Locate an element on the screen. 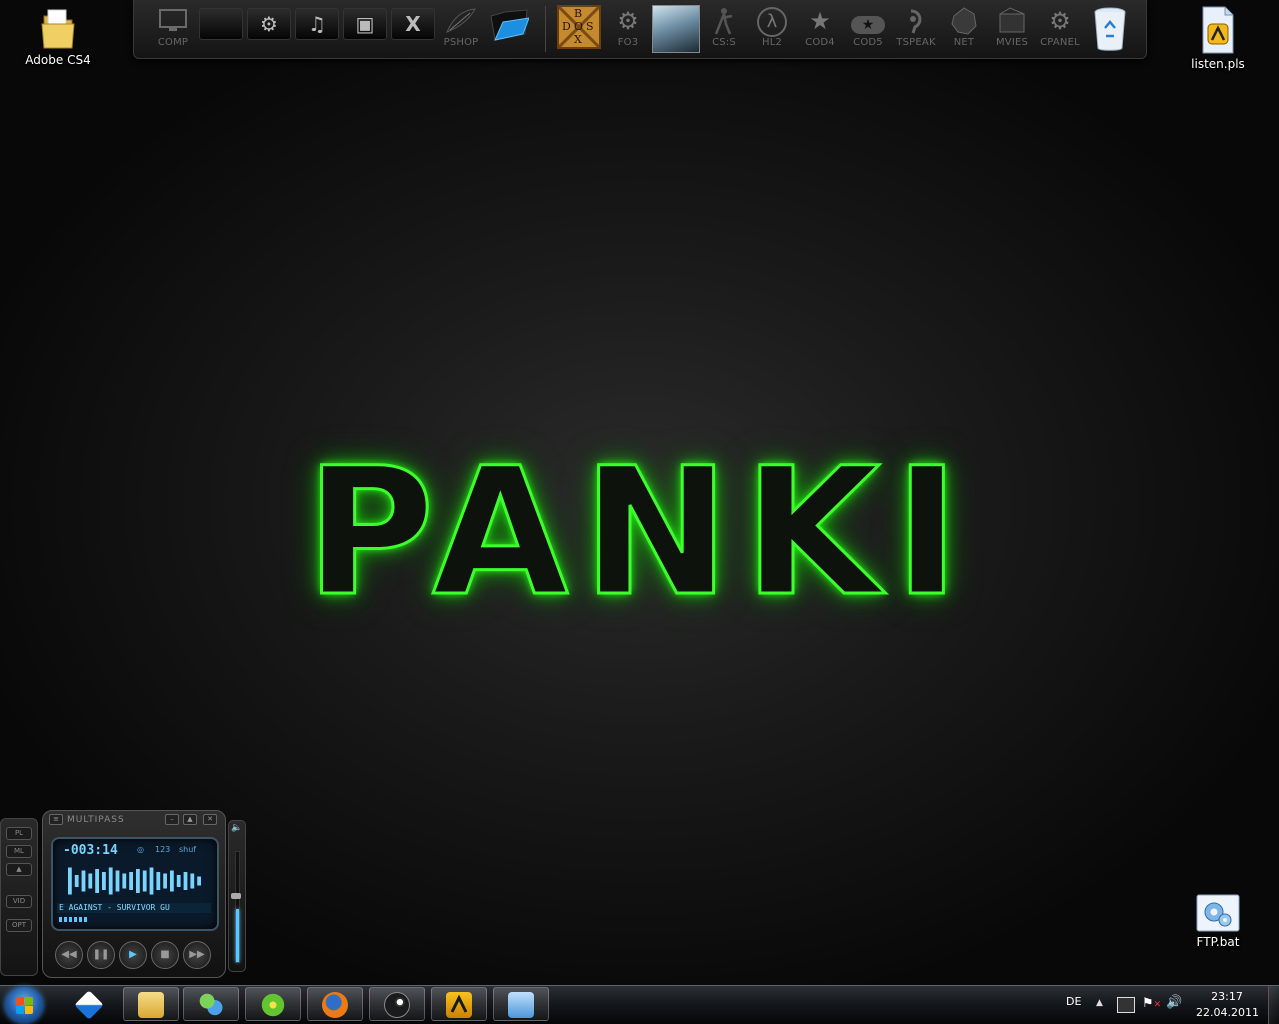  dock-item-label: HL2 is located at coordinates (772, 42).